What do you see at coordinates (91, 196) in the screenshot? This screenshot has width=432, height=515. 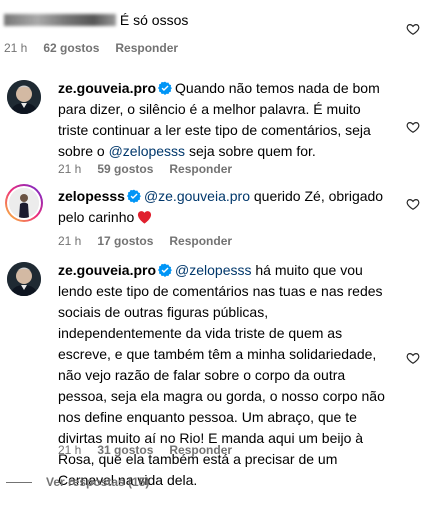 I see `username: zelopesss` at bounding box center [91, 196].